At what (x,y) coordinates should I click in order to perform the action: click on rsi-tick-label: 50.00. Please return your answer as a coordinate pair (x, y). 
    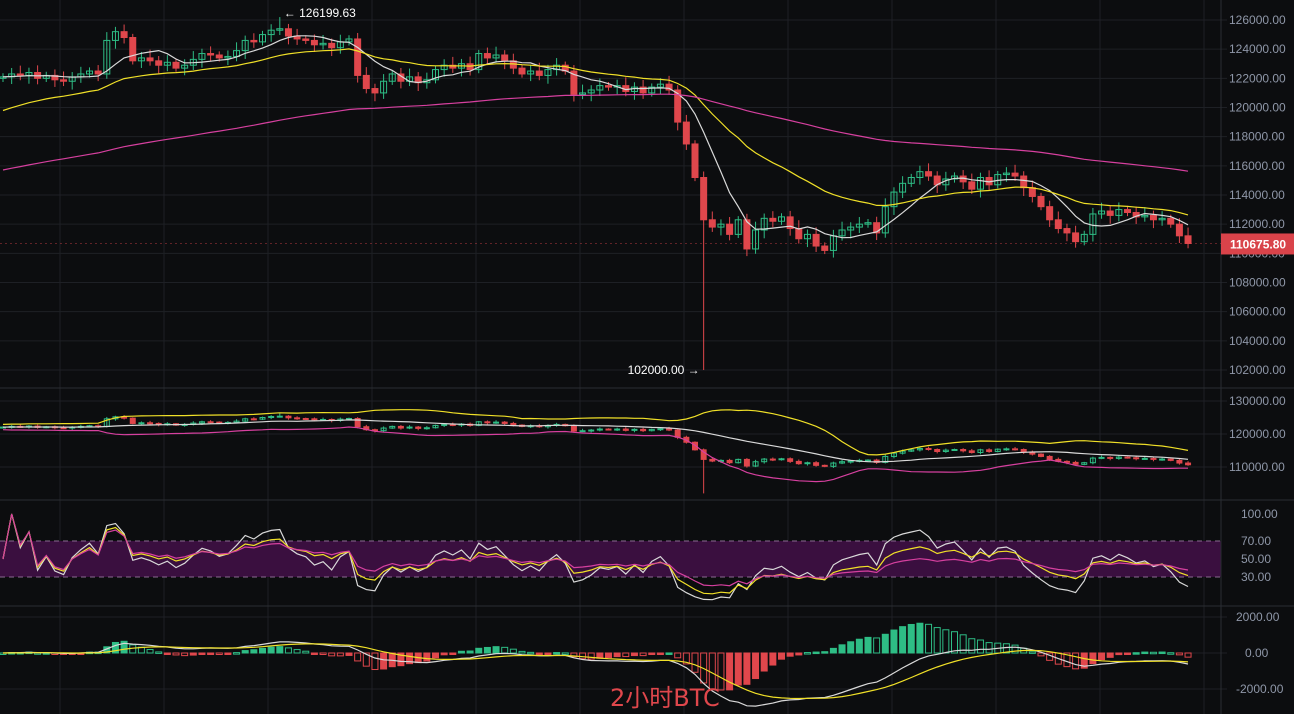
    Looking at the image, I should click on (1256, 559).